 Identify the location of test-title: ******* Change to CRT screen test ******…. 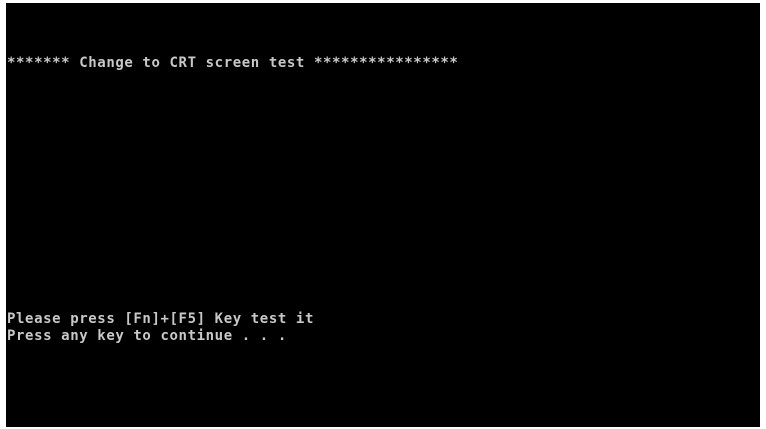
(233, 63).